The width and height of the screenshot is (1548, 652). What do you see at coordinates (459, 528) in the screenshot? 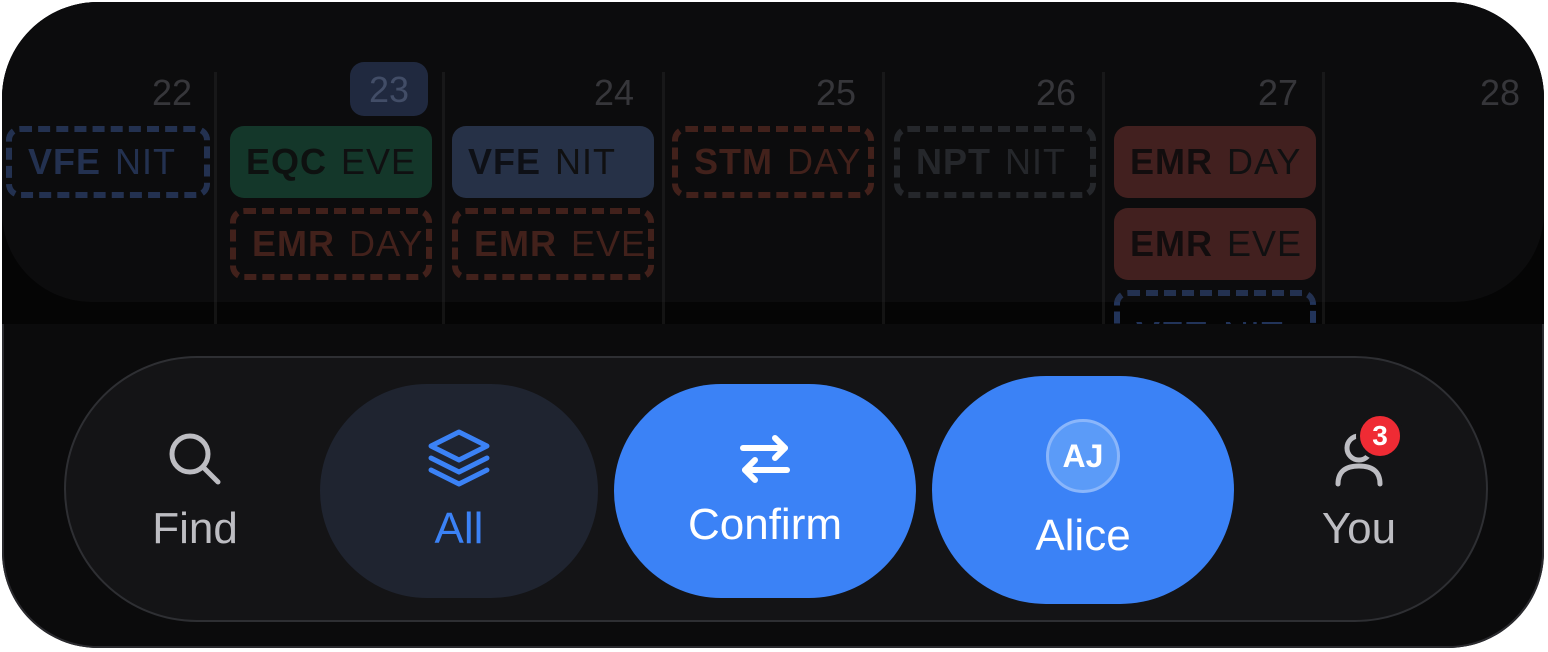
I see `tab-label: All` at bounding box center [459, 528].